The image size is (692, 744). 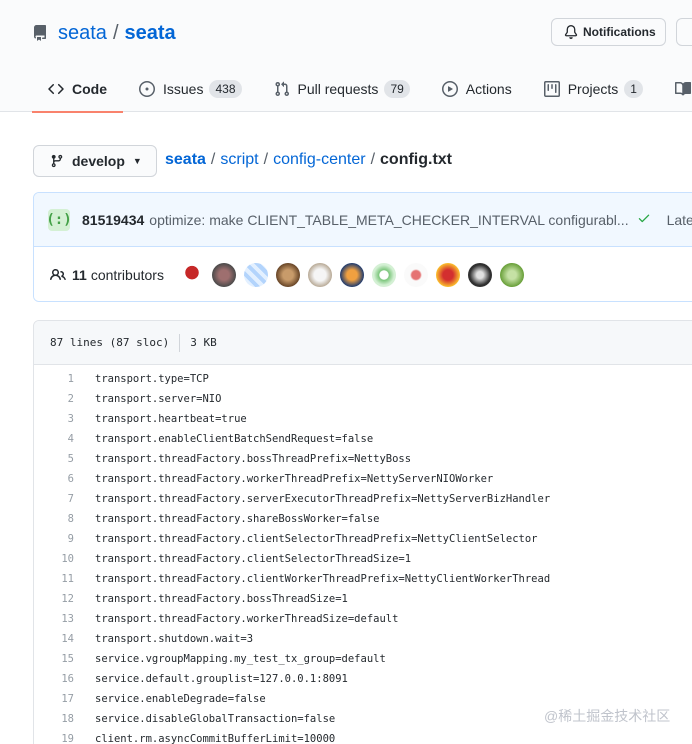 I want to click on notifications-label: Notifications, so click(x=619, y=32).